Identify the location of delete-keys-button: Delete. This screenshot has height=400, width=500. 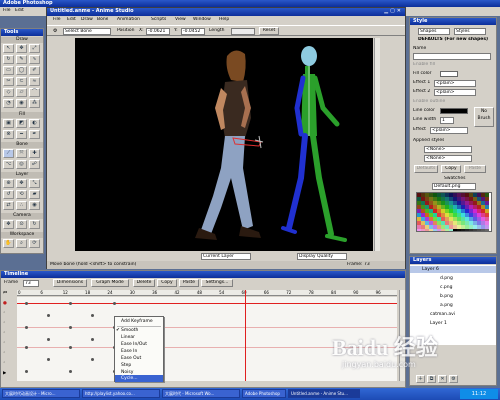
(144, 283).